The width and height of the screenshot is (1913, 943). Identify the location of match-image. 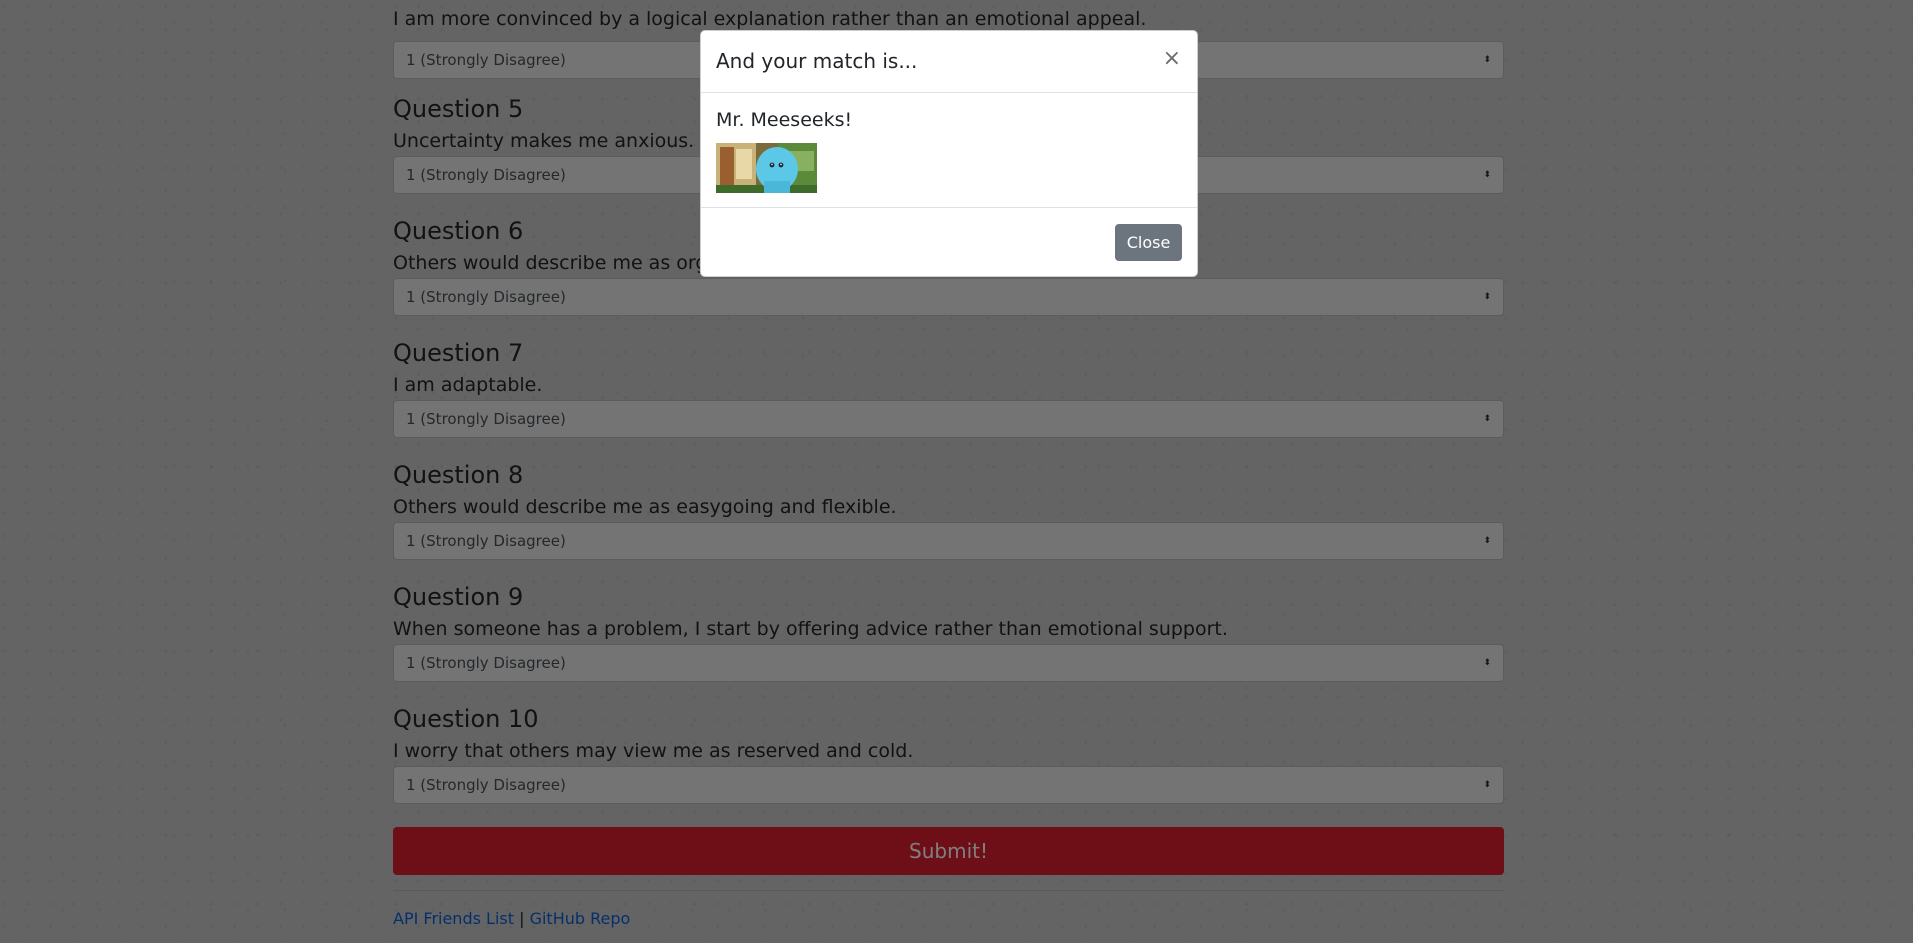
(766, 168).